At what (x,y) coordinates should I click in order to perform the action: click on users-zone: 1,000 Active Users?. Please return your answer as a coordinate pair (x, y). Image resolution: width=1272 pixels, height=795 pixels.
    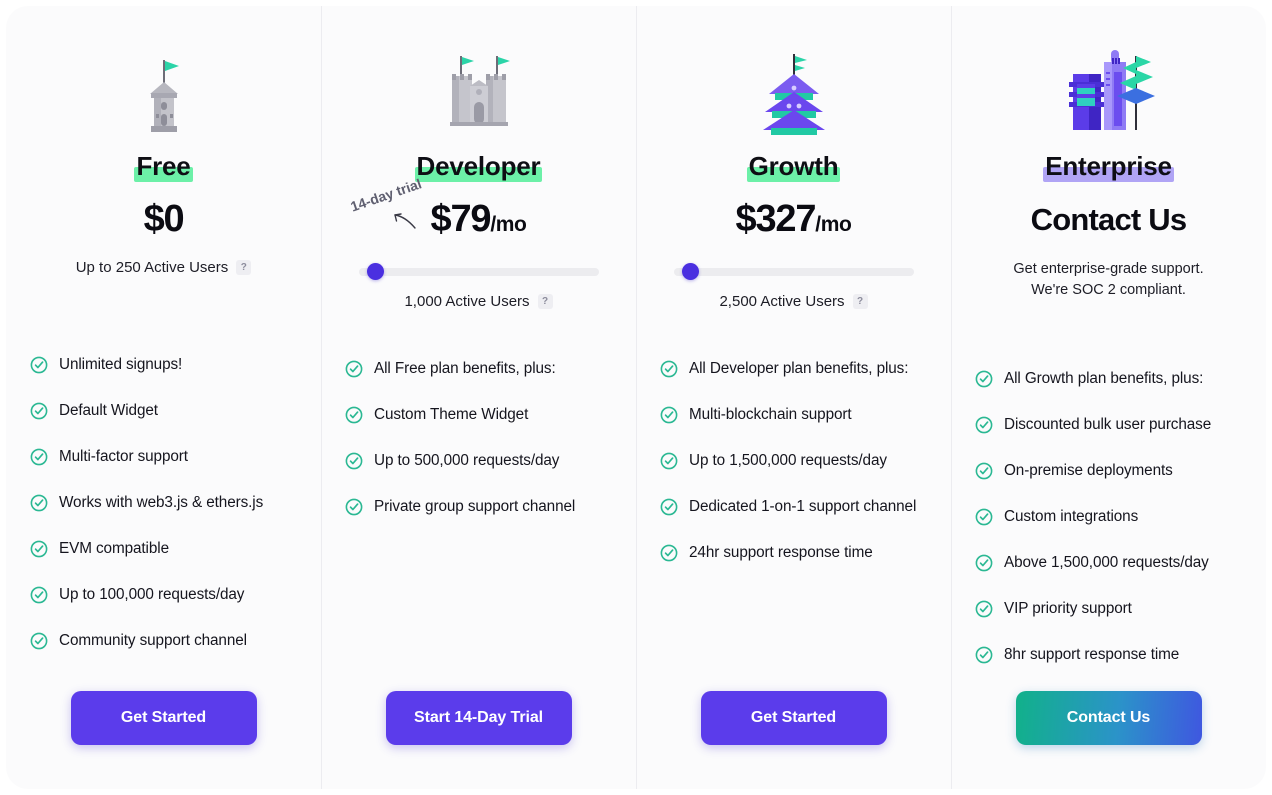
    Looking at the image, I should click on (478, 290).